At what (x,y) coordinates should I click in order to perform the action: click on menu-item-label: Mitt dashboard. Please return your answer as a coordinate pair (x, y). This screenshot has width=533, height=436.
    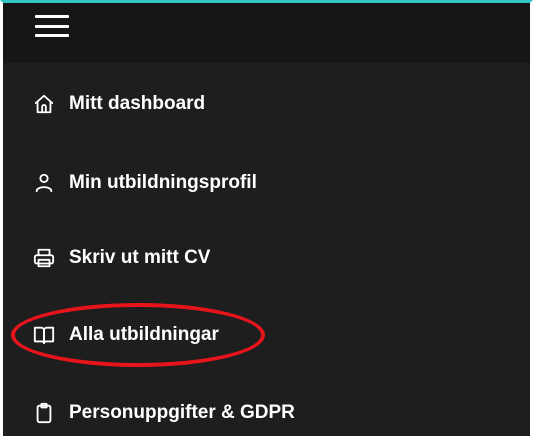
    Looking at the image, I should click on (137, 103).